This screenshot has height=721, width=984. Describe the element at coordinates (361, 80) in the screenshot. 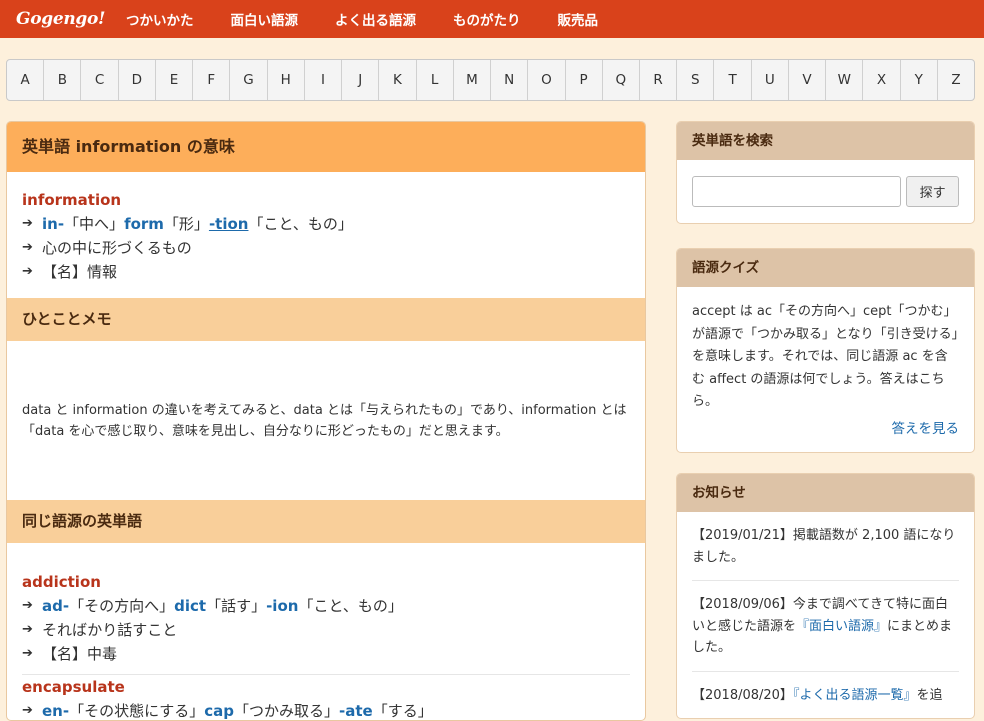

I see `alpha-j: J` at that location.